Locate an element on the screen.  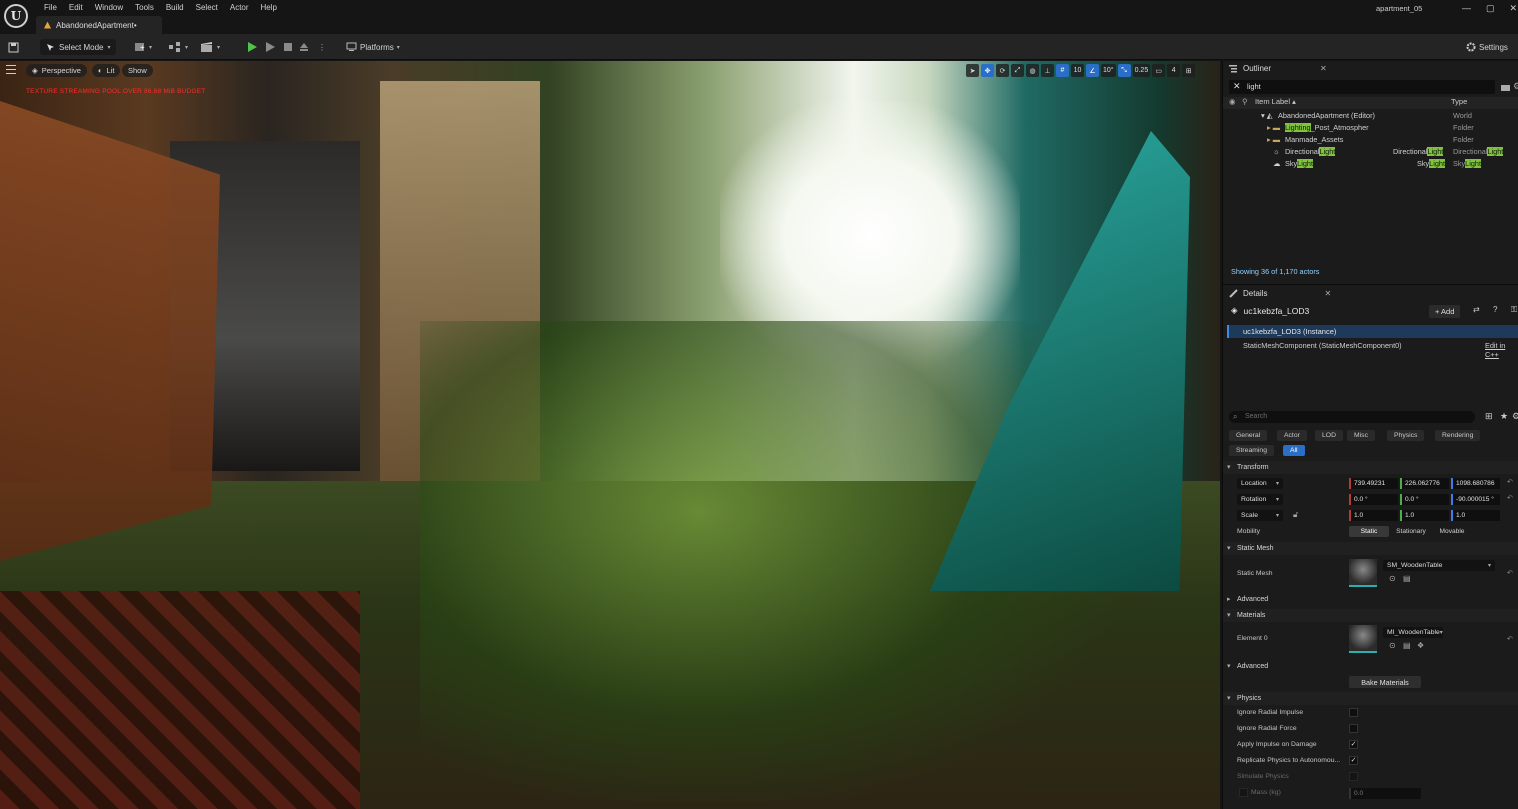
layout-icon: ⊞ is located at coordinates (1189, 70).